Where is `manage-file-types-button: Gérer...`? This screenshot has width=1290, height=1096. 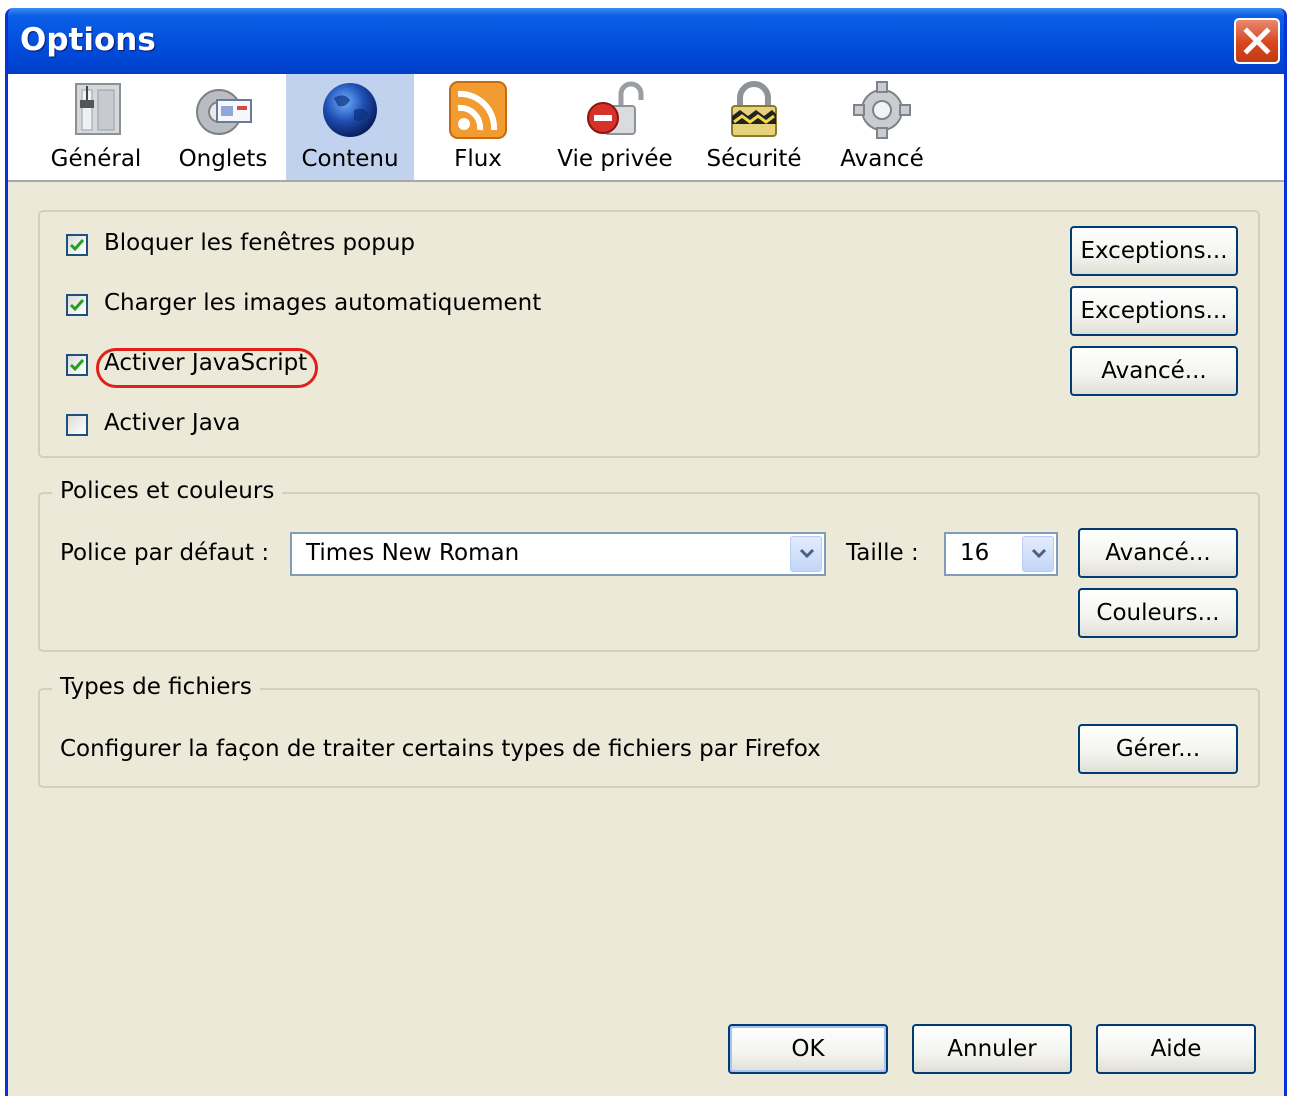 manage-file-types-button: Gérer... is located at coordinates (1158, 749).